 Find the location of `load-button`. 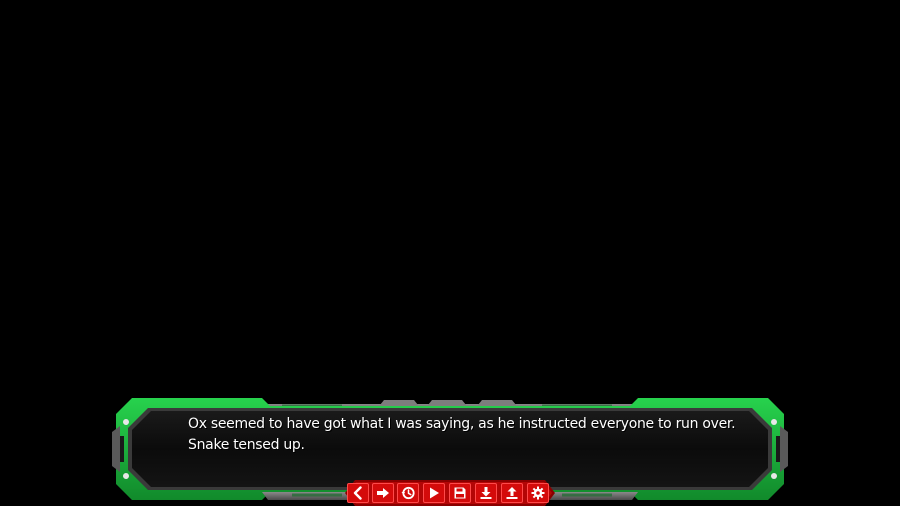

load-button is located at coordinates (486, 493).